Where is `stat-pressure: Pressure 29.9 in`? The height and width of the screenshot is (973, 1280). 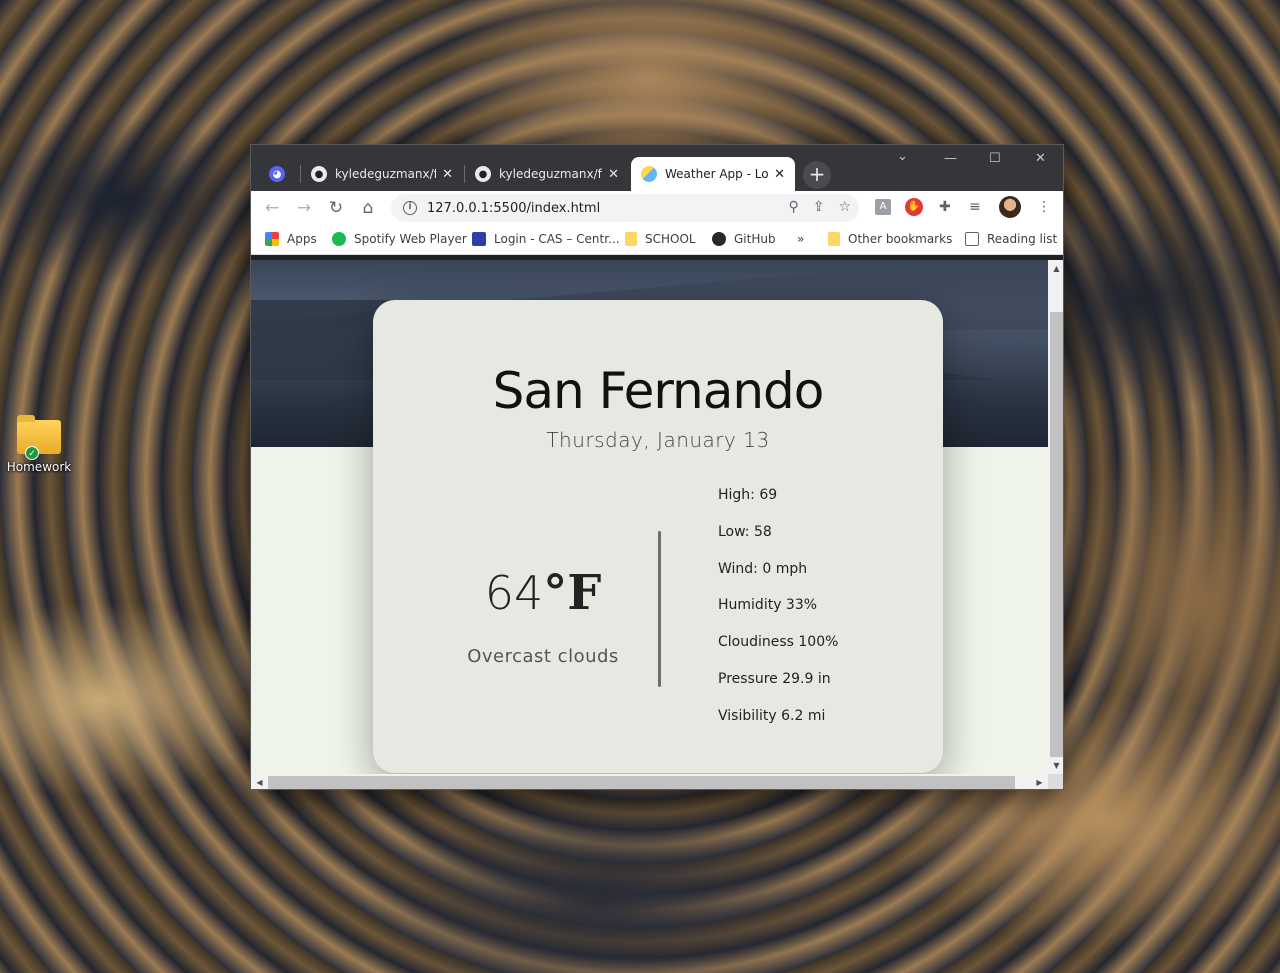
stat-pressure: Pressure 29.9 in is located at coordinates (774, 678).